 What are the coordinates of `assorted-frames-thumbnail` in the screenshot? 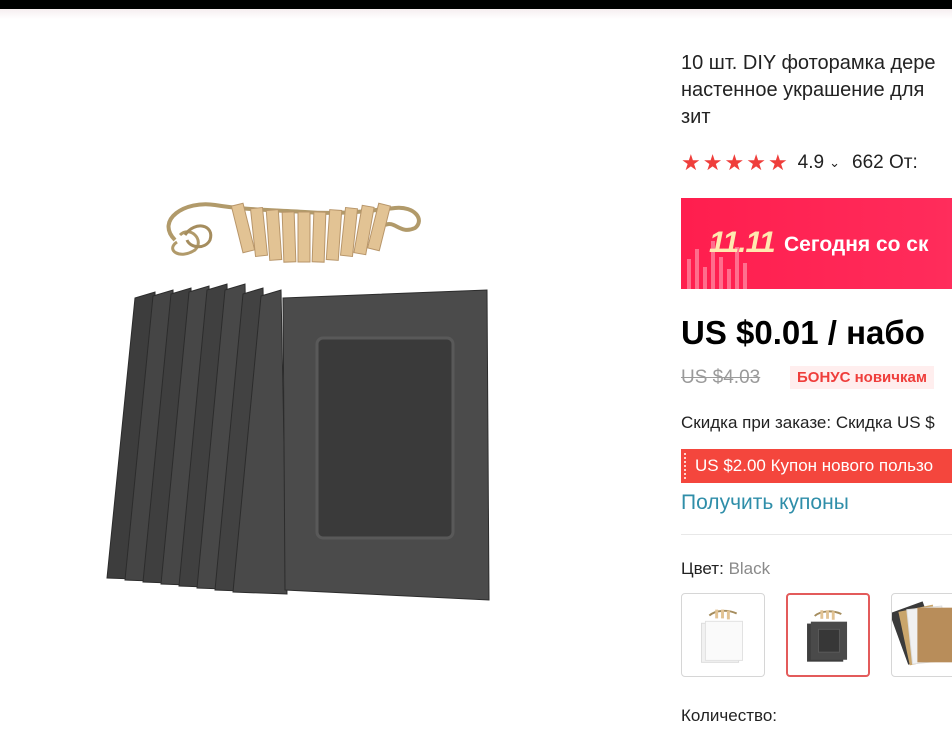 It's located at (922, 633).